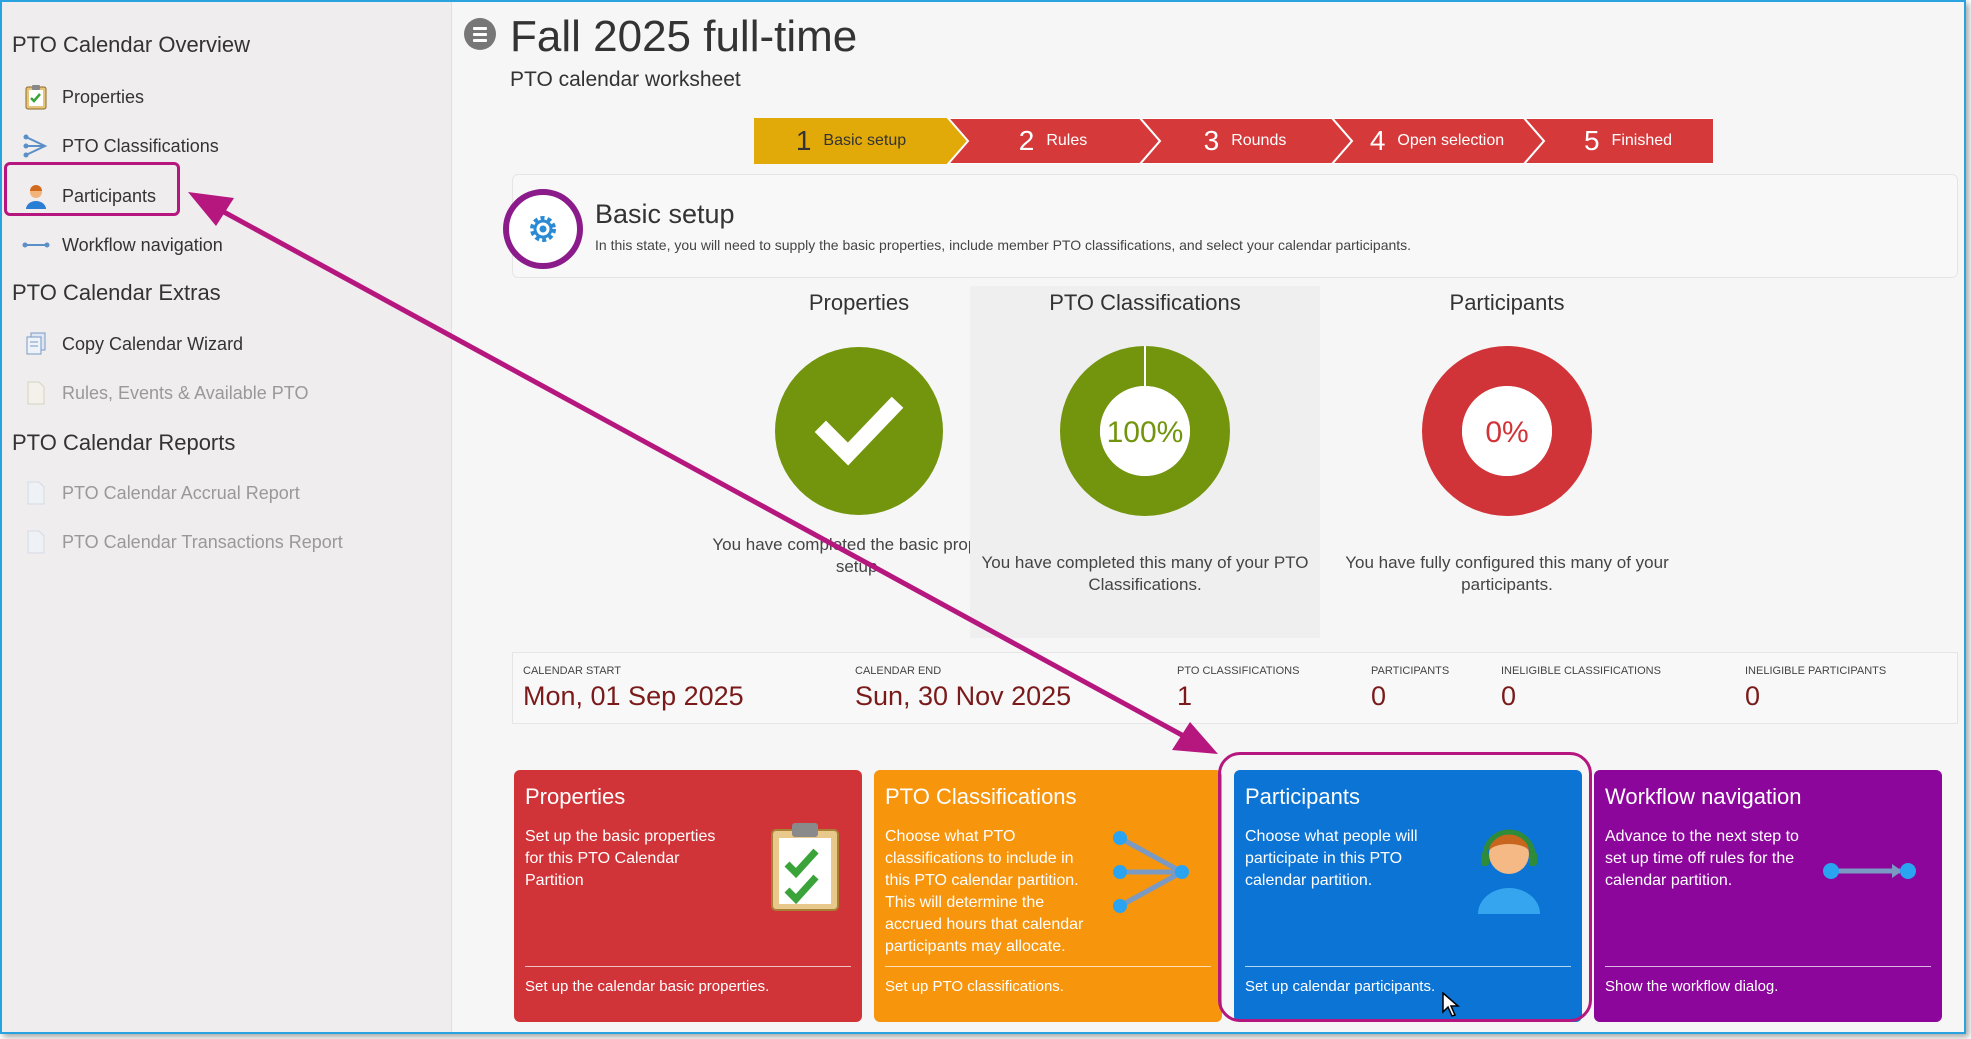 The height and width of the screenshot is (1039, 1971). What do you see at coordinates (1692, 986) in the screenshot?
I see `tile-footer: Show the workflow dialog.` at bounding box center [1692, 986].